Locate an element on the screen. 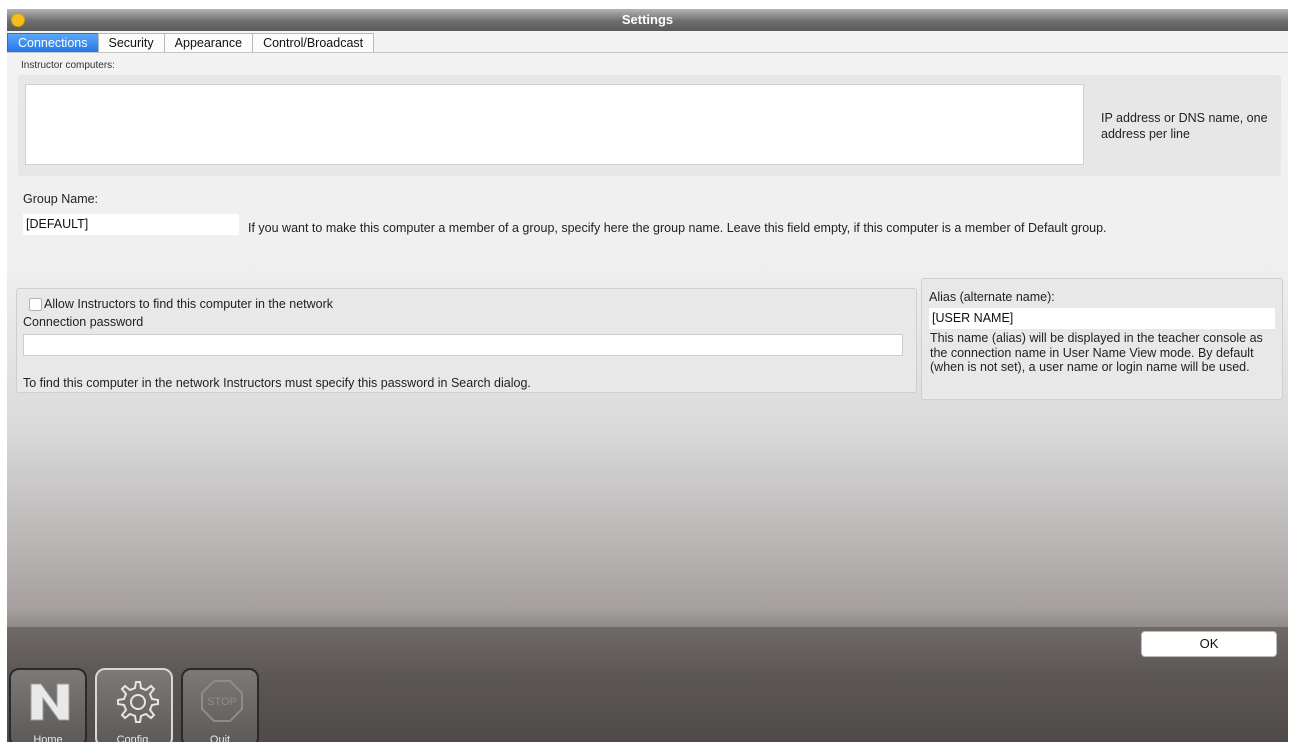 The image size is (1289, 742). alias-label: Alias (alternate name): is located at coordinates (992, 297).